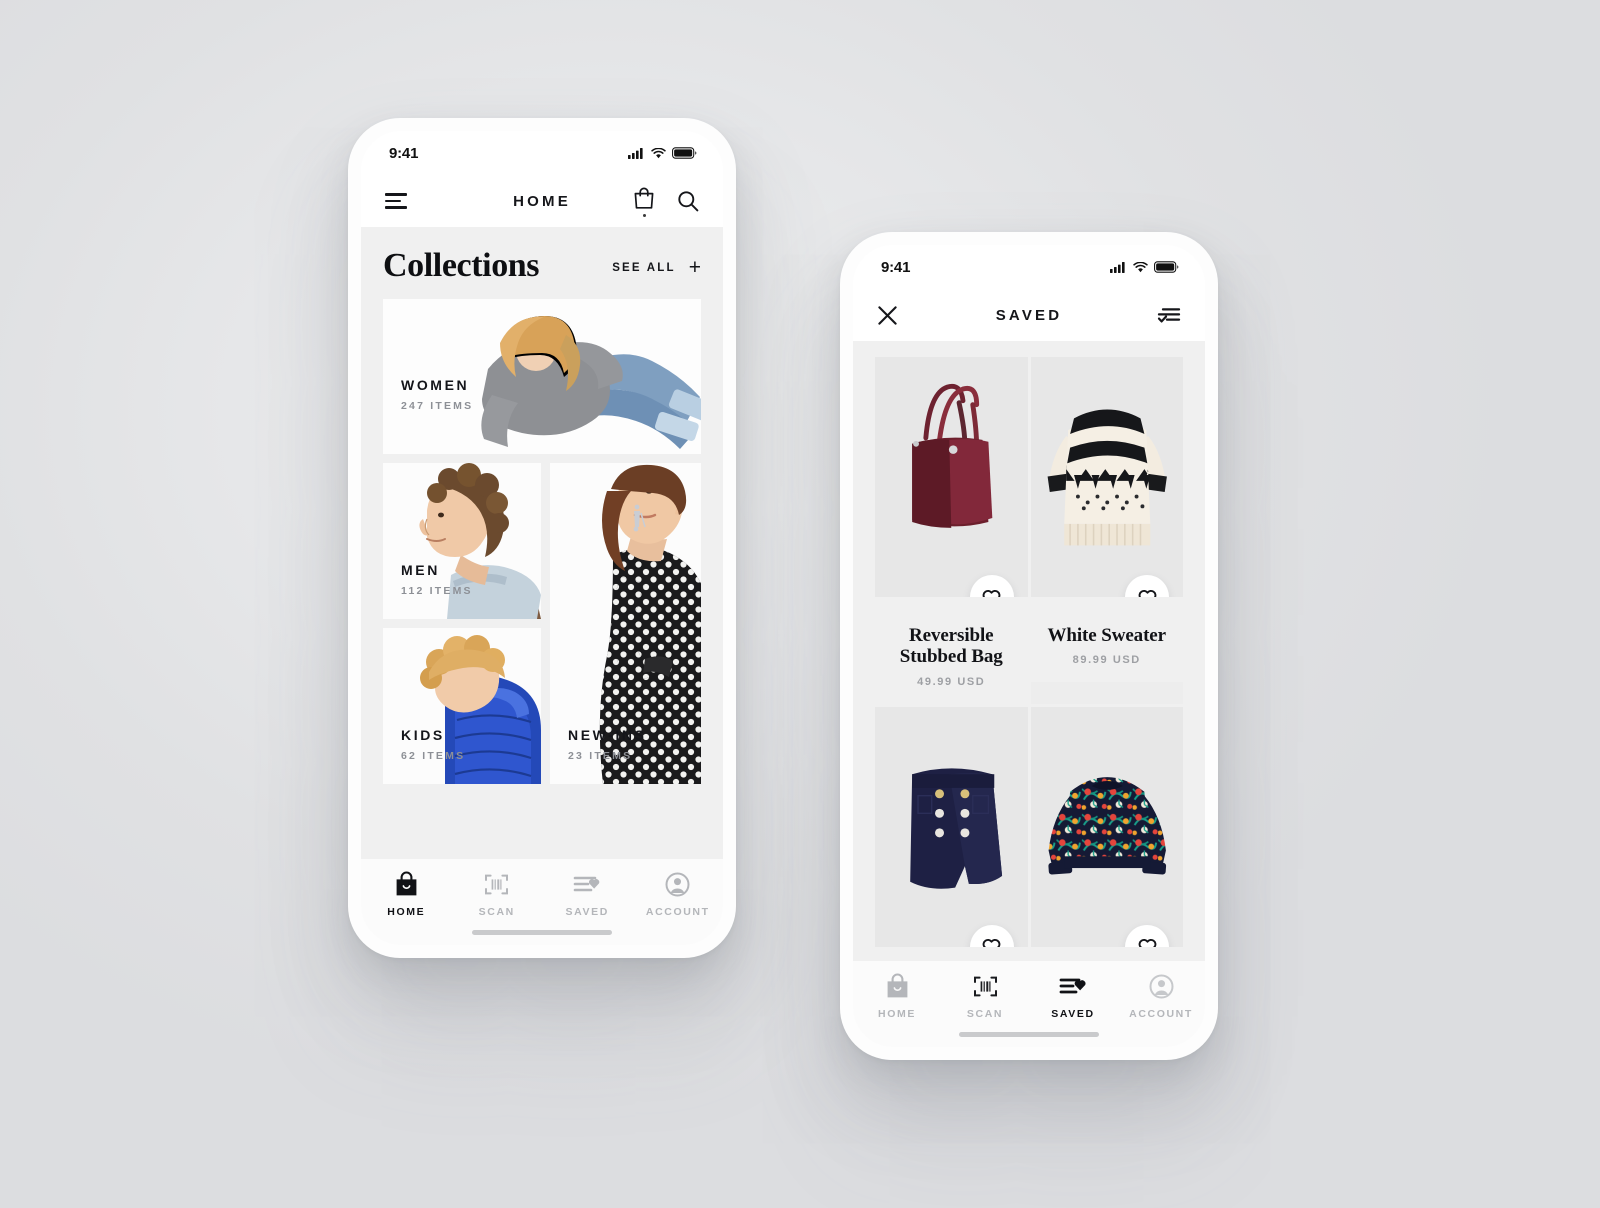 The width and height of the screenshot is (1600, 1208). I want to click on product-meta: Reversible Stubbed Bag 49.99 USD, so click(951, 650).